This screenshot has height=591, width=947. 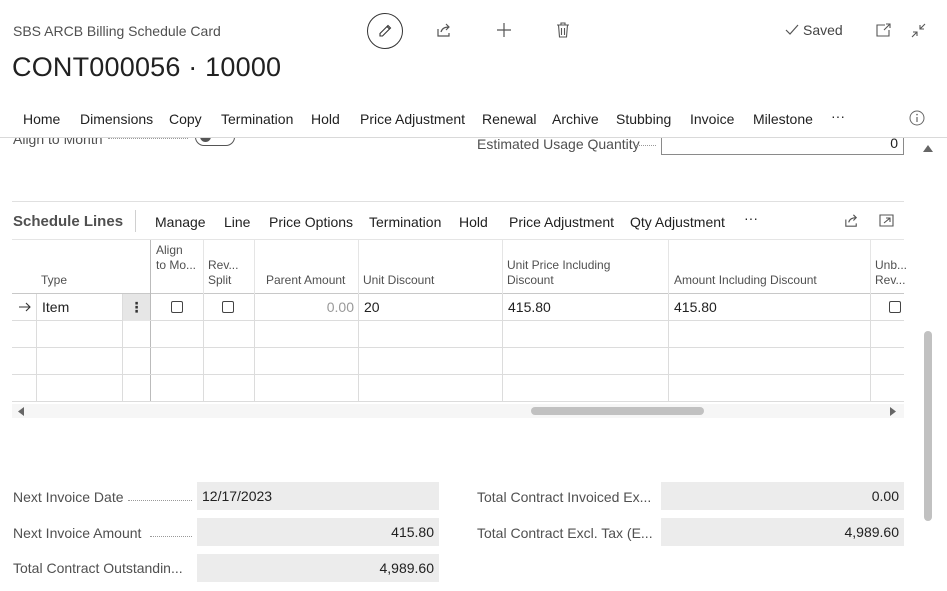 What do you see at coordinates (643, 119) in the screenshot?
I see `action-stubbing: Stubbing` at bounding box center [643, 119].